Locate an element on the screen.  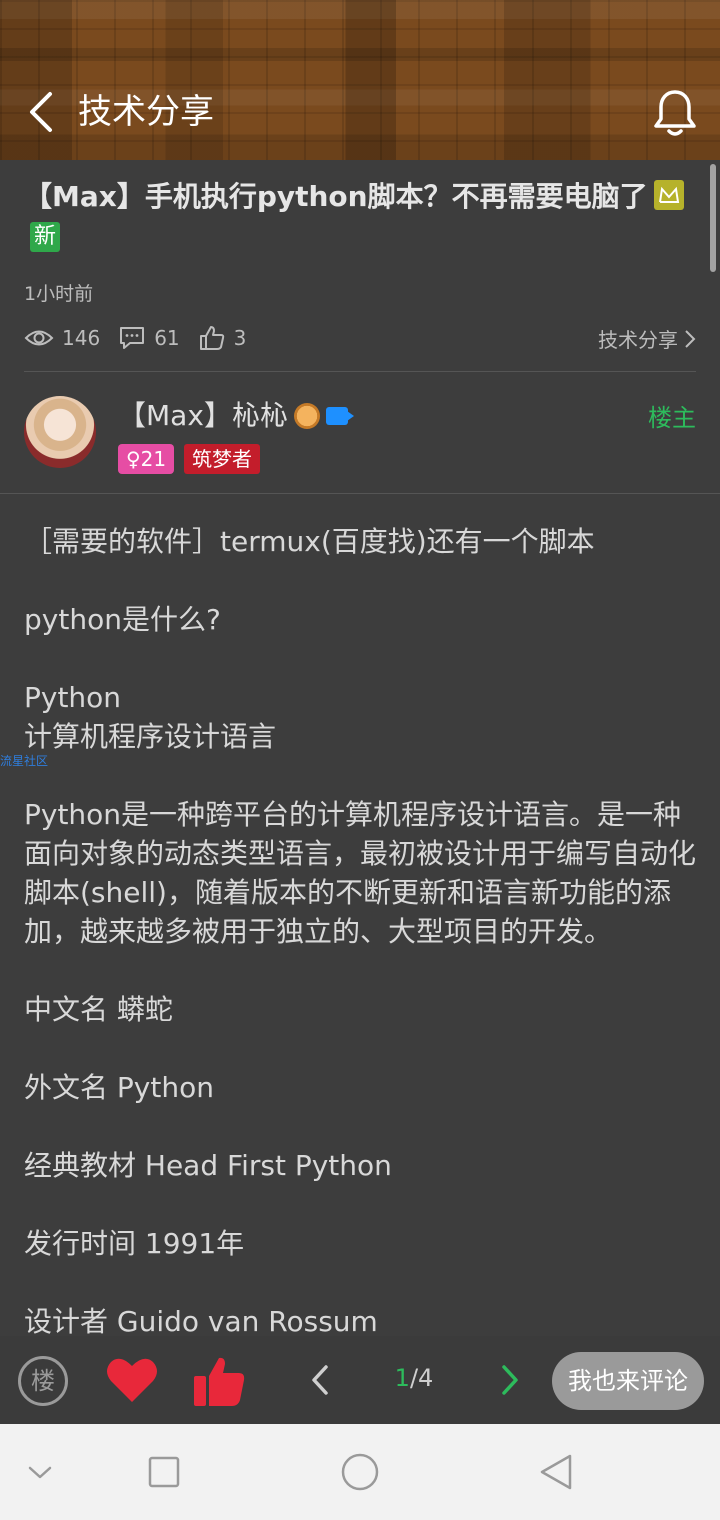
category-label: 技术分享 is located at coordinates (638, 340).